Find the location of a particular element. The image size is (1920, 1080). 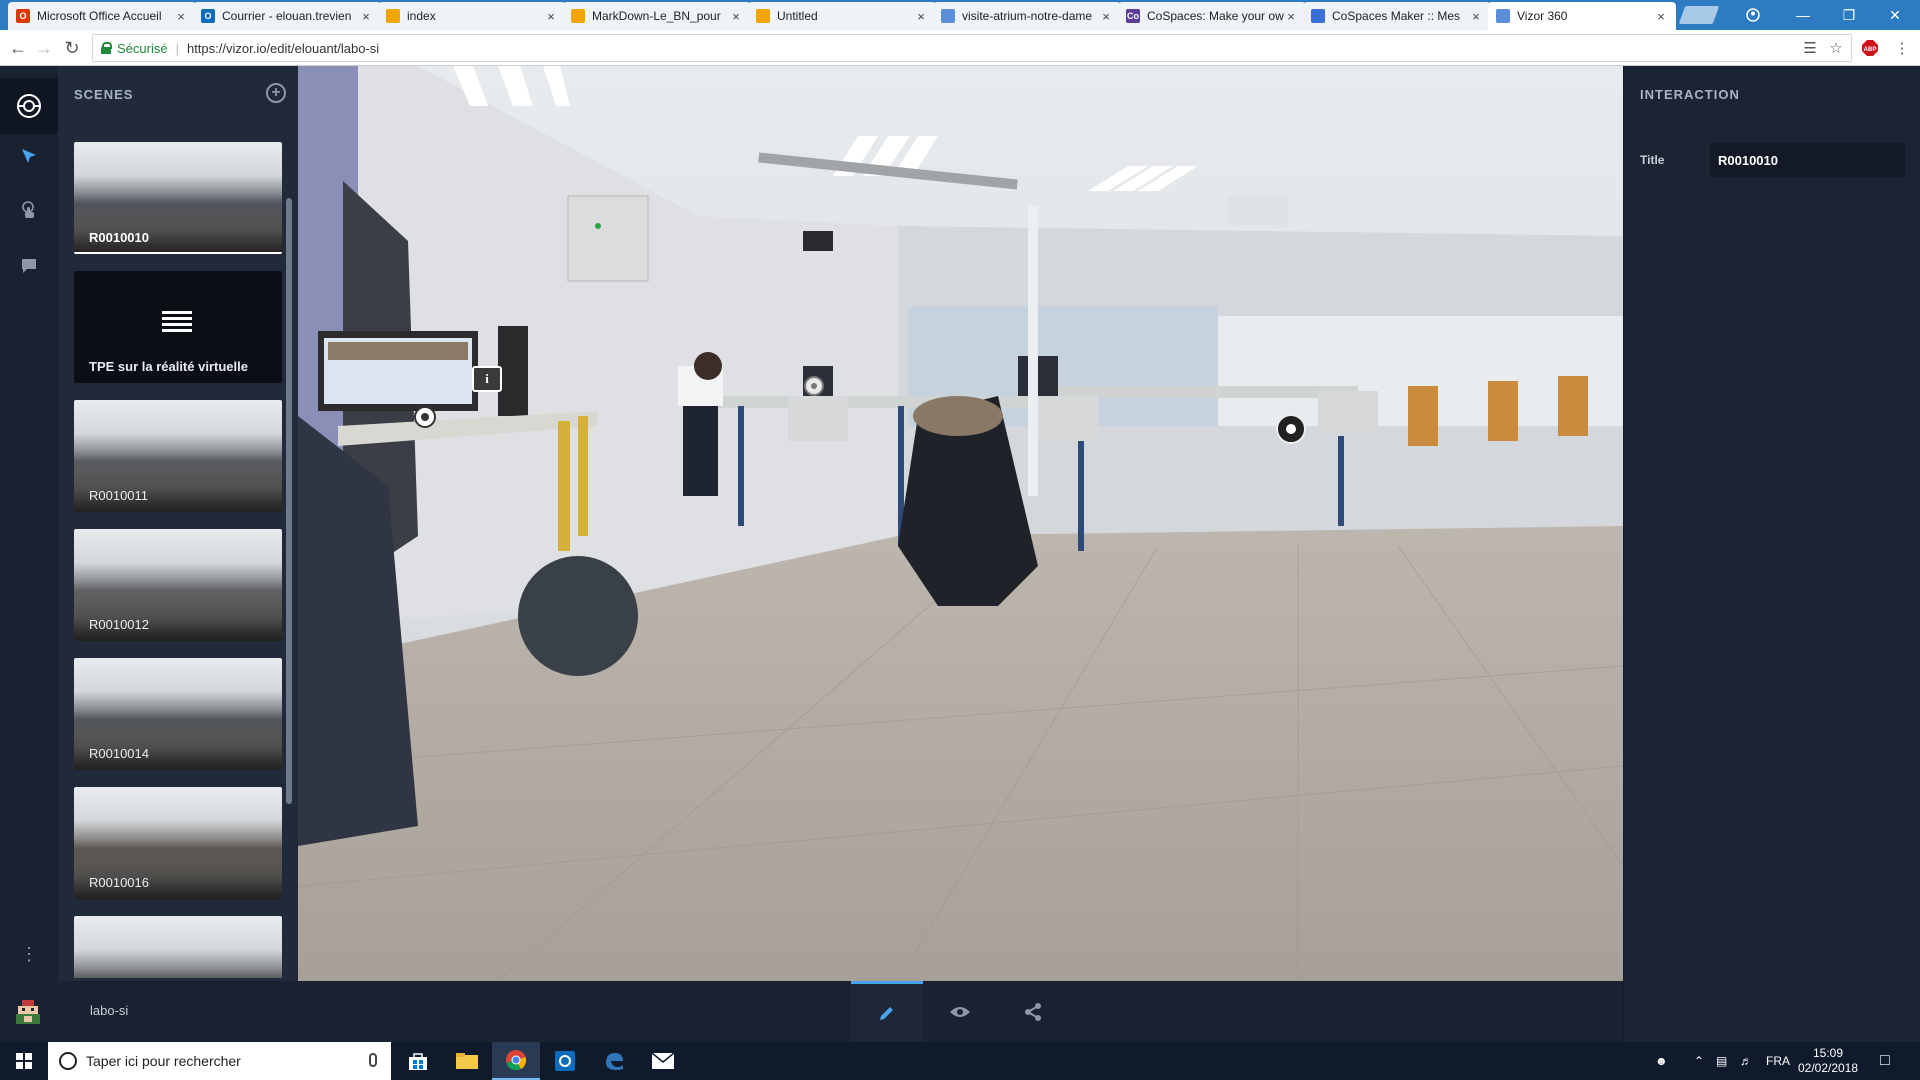

title-field-row: Title is located at coordinates (1772, 160).